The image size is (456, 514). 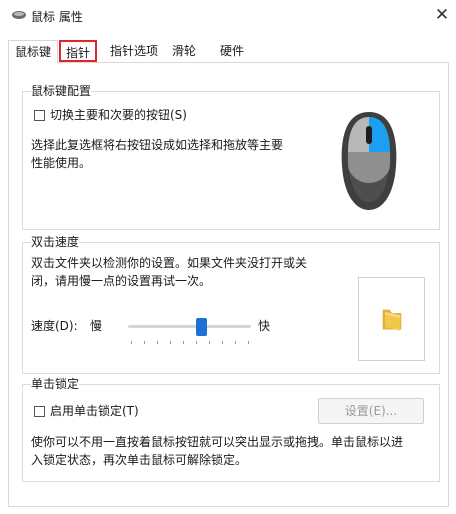 What do you see at coordinates (264, 326) in the screenshot?
I see `fast-label: 快` at bounding box center [264, 326].